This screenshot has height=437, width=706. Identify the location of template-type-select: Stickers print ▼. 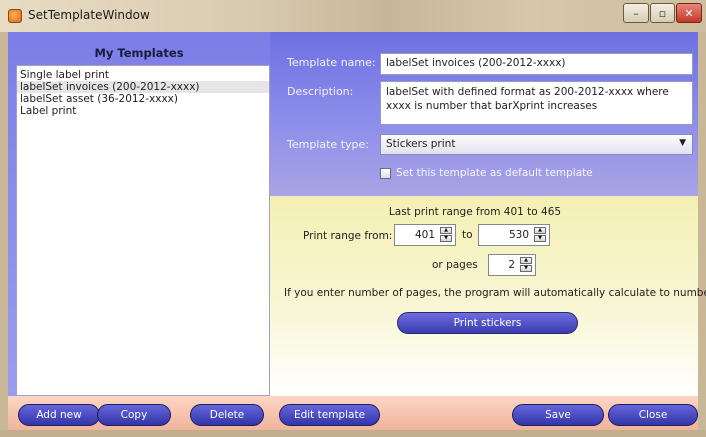
(536, 144).